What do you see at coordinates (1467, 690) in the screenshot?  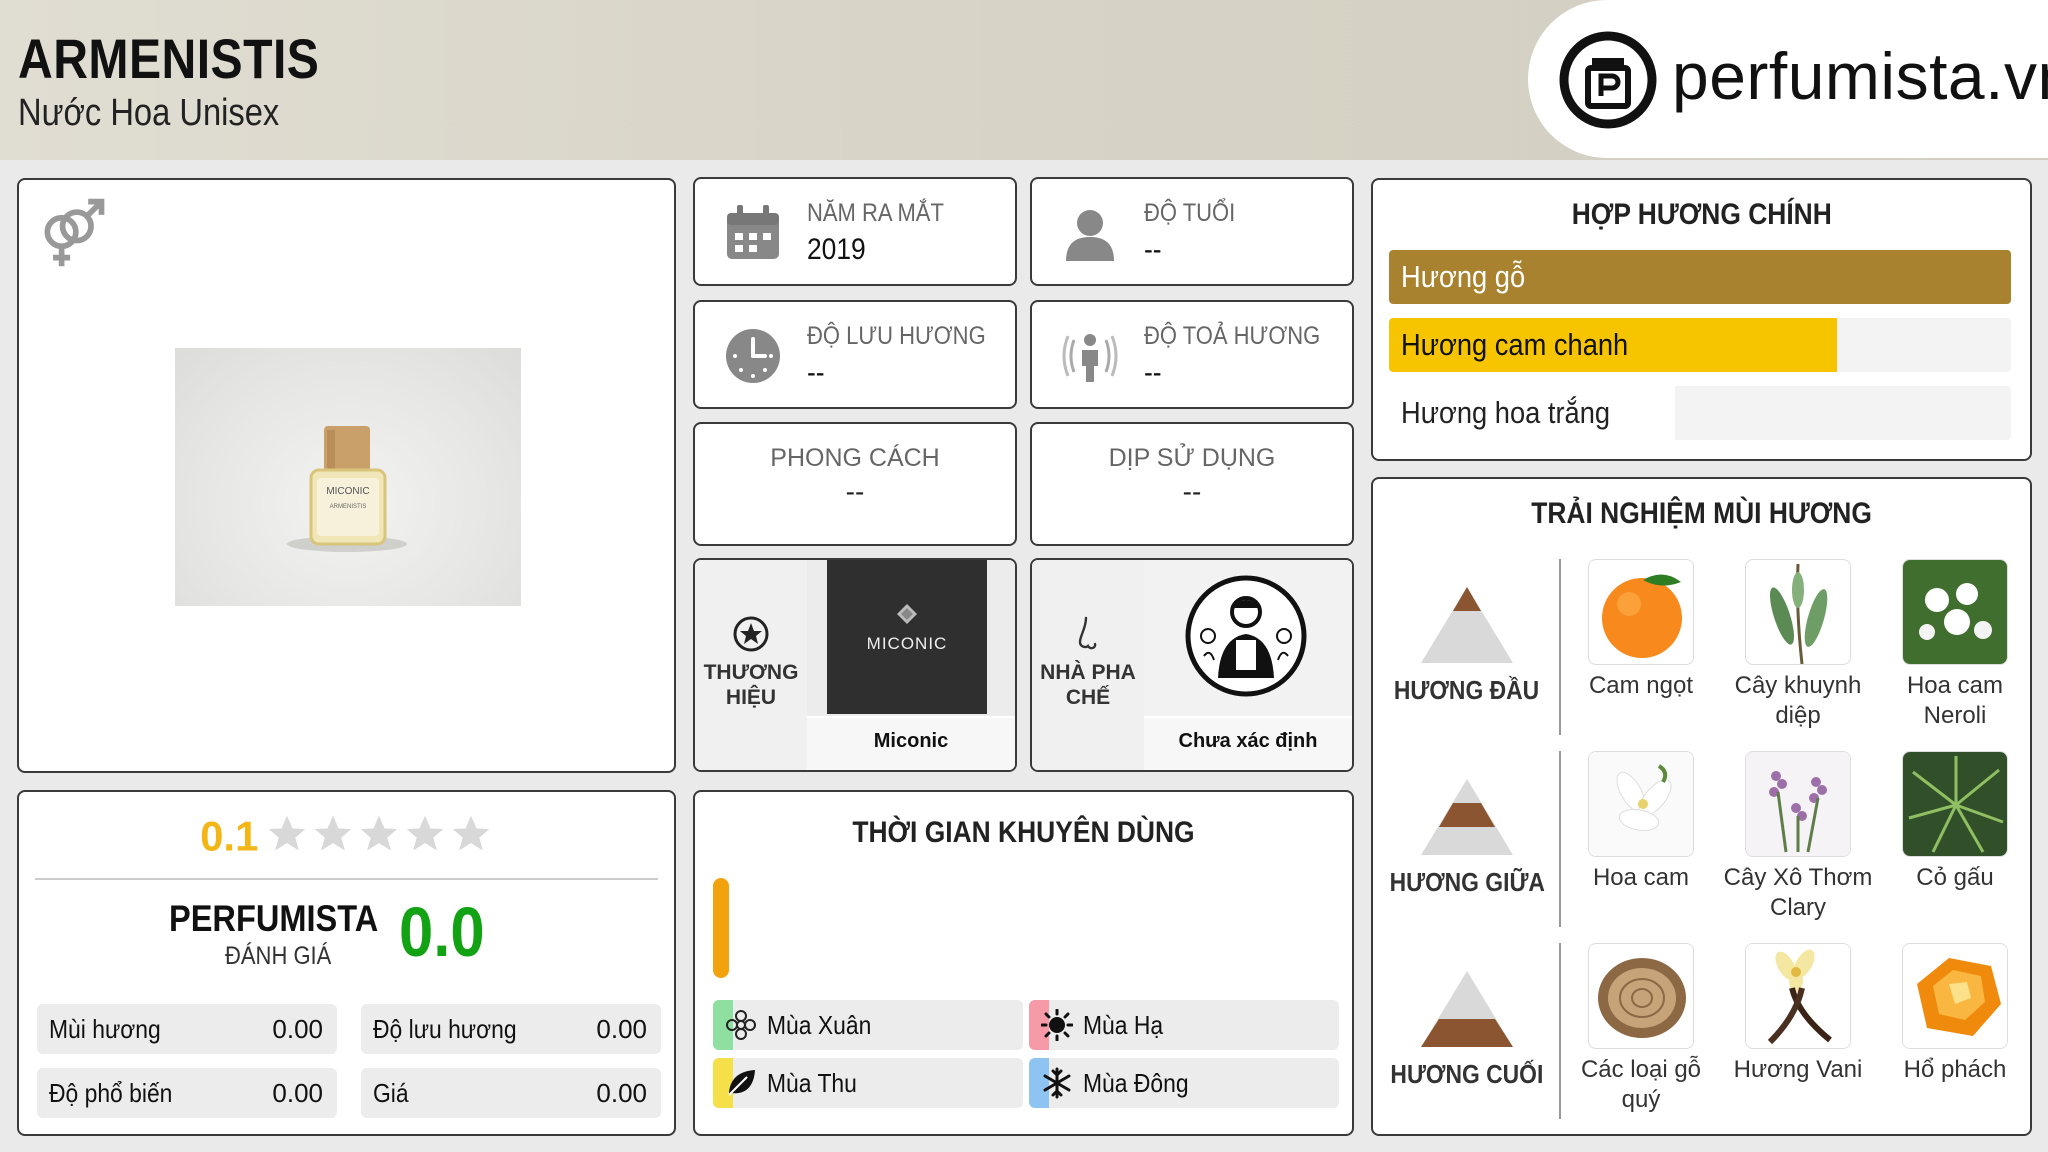 I see `tier-label: HƯƠNG ĐẦU` at bounding box center [1467, 690].